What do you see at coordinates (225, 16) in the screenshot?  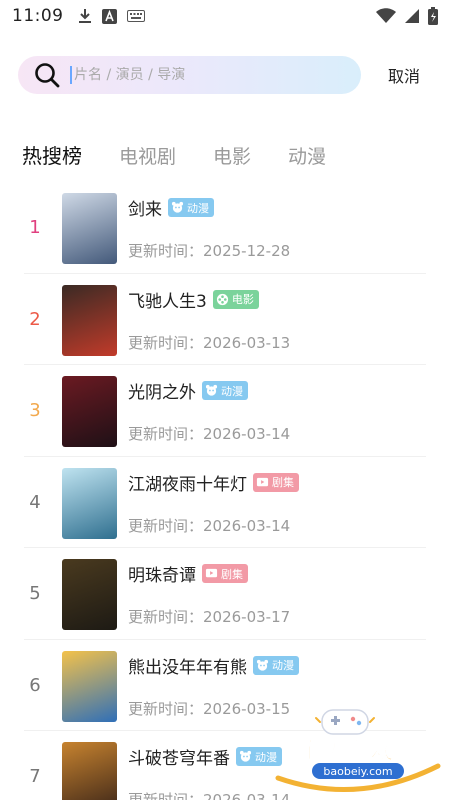 I see `status-bar: 11:09` at bounding box center [225, 16].